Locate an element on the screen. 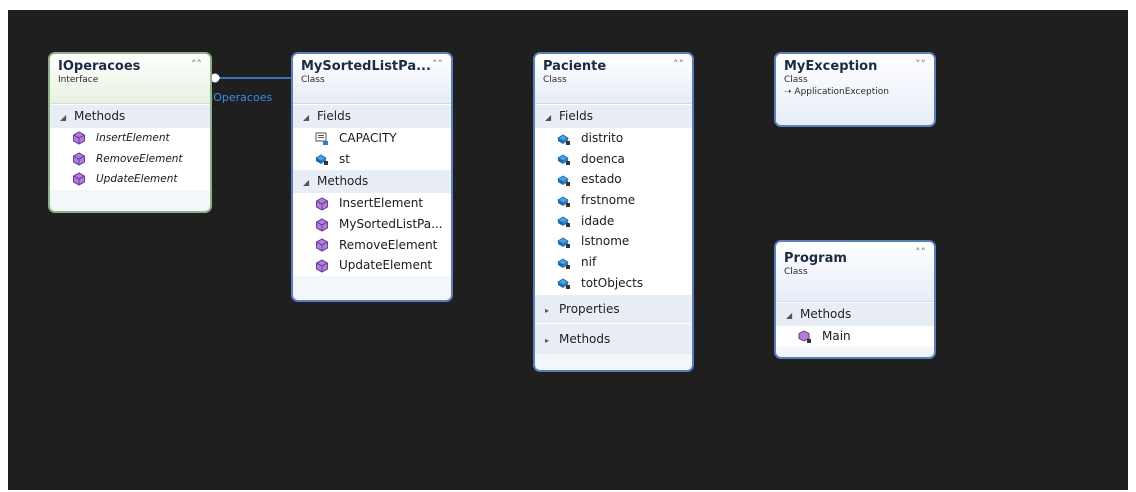 The height and width of the screenshot is (492, 1136). field-member: idade is located at coordinates (613, 221).